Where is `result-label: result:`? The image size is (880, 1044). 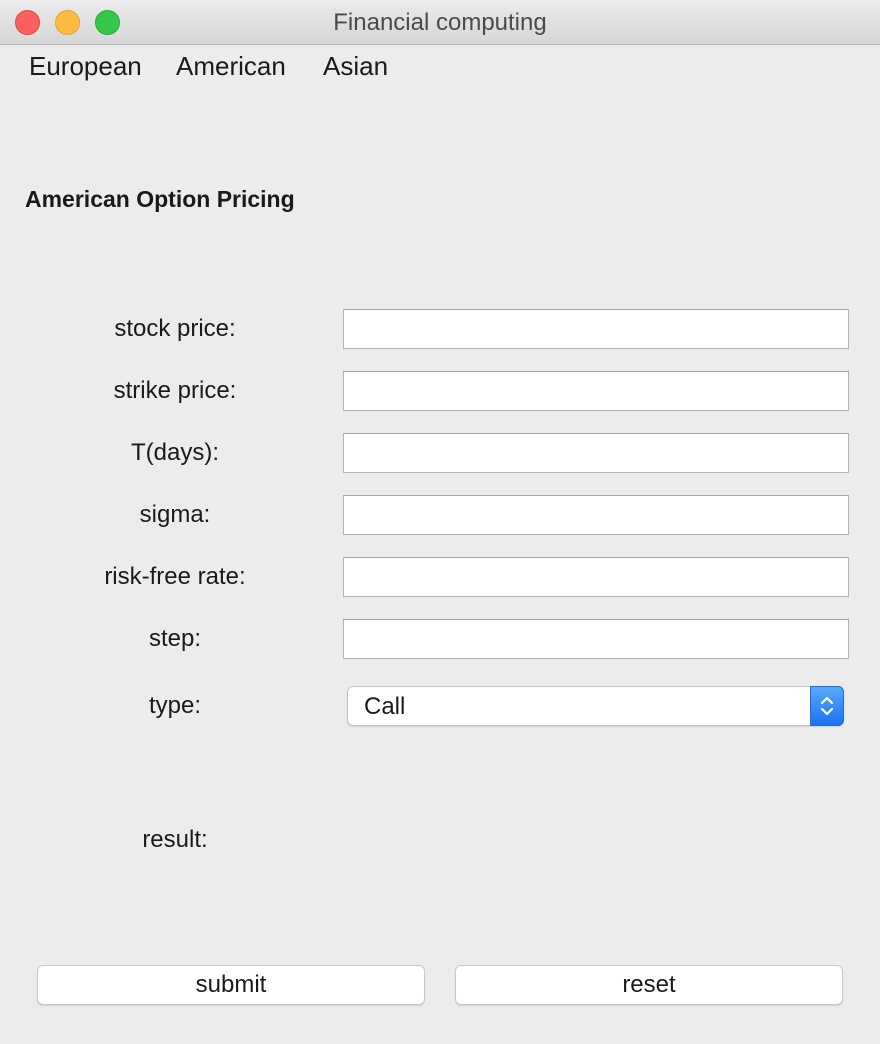 result-label: result: is located at coordinates (175, 839).